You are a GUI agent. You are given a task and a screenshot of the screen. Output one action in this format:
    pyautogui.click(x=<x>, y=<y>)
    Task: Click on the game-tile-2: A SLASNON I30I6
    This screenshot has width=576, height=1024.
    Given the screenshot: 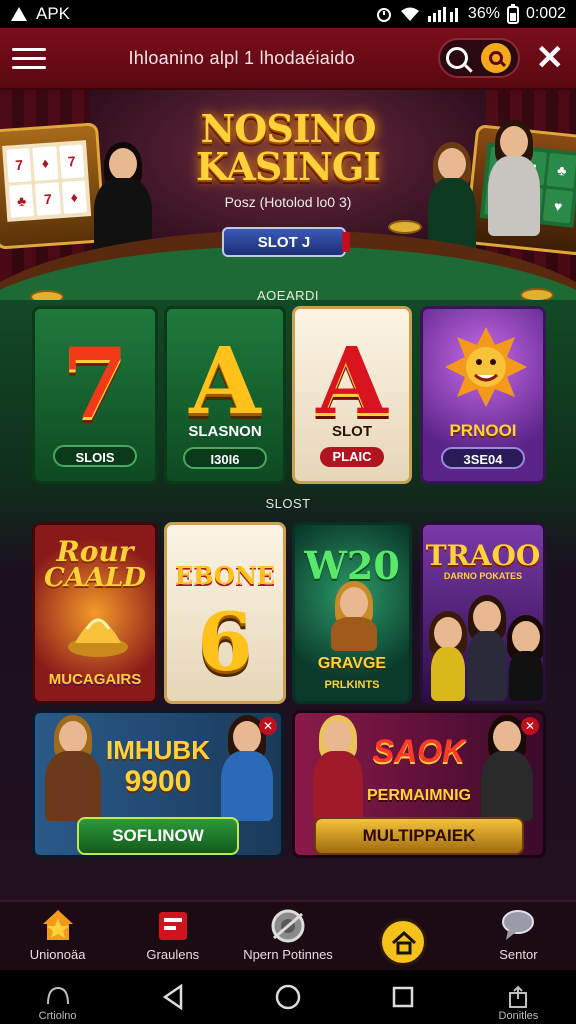 What is the action you would take?
    pyautogui.click(x=225, y=395)
    